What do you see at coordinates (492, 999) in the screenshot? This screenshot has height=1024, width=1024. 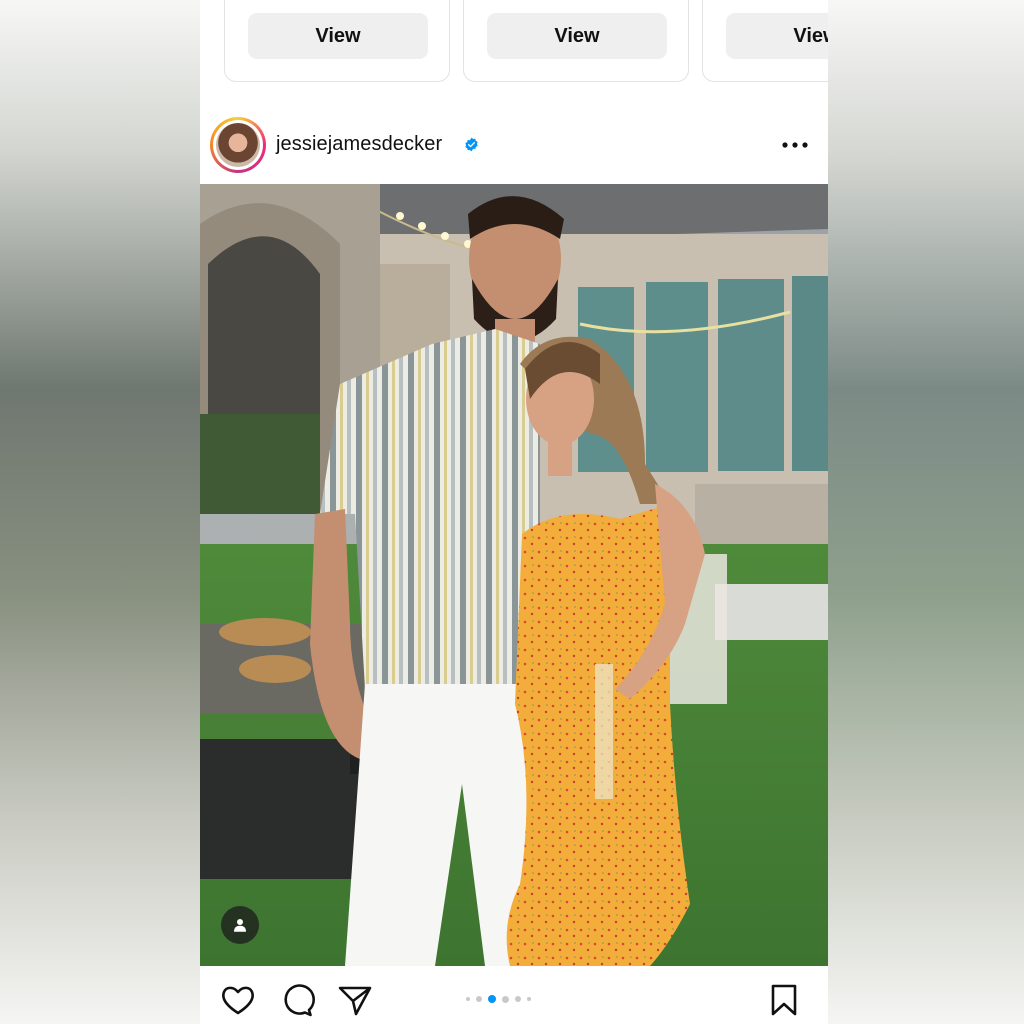 I see `carousel-dot-active` at bounding box center [492, 999].